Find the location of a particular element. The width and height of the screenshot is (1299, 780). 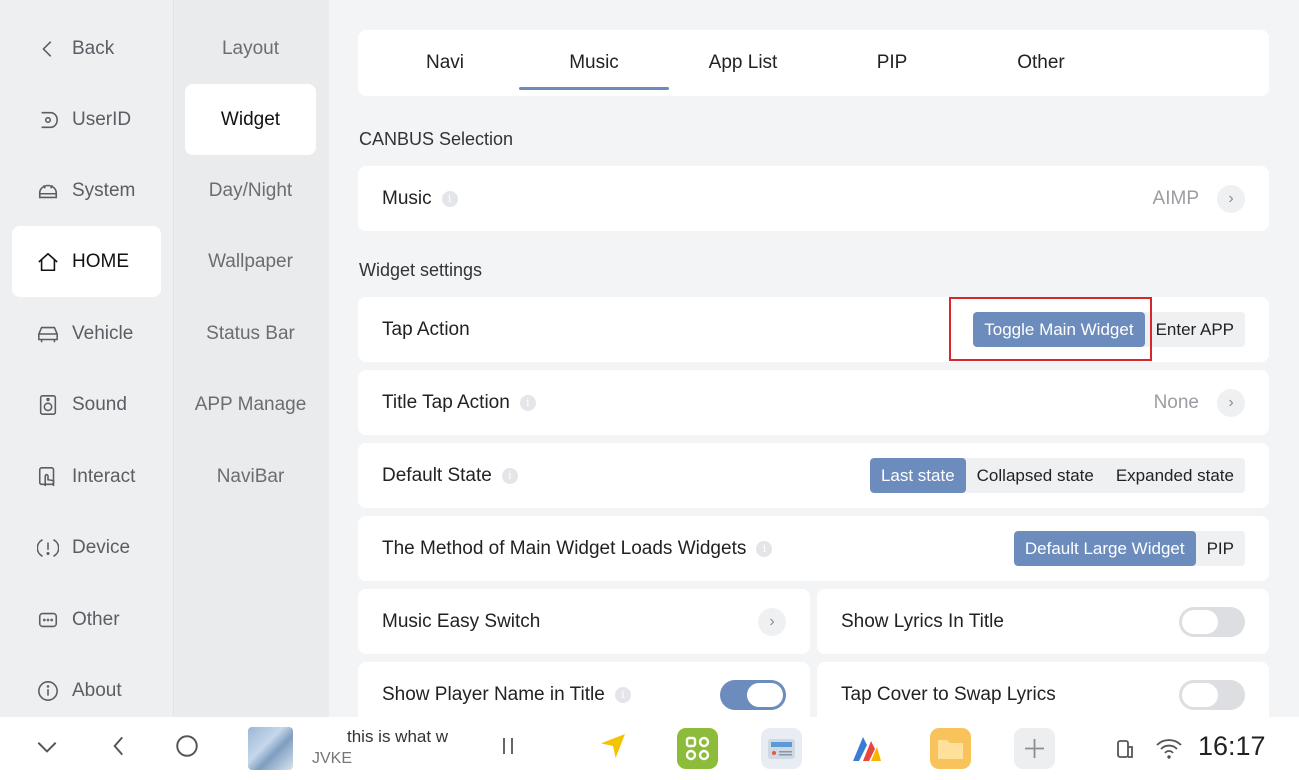

touch-icon is located at coordinates (48, 477).